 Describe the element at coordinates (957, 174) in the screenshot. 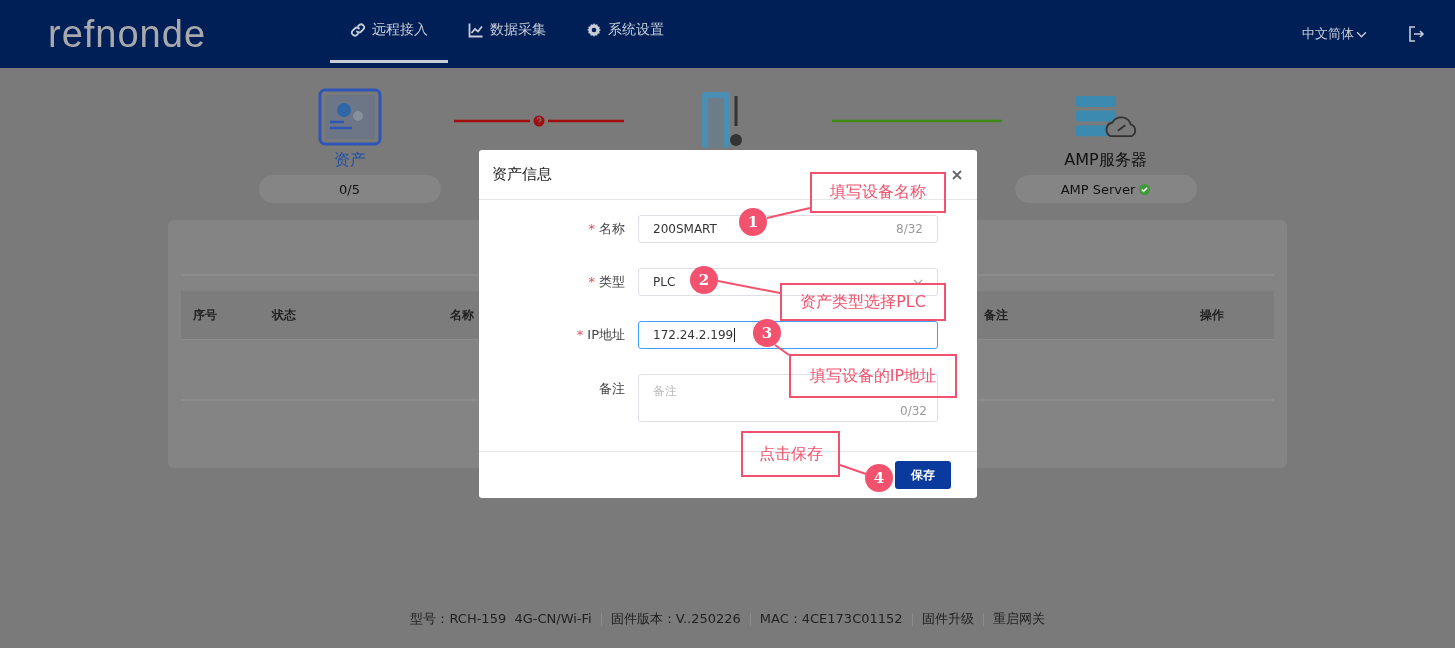

I see `close-icon` at that location.